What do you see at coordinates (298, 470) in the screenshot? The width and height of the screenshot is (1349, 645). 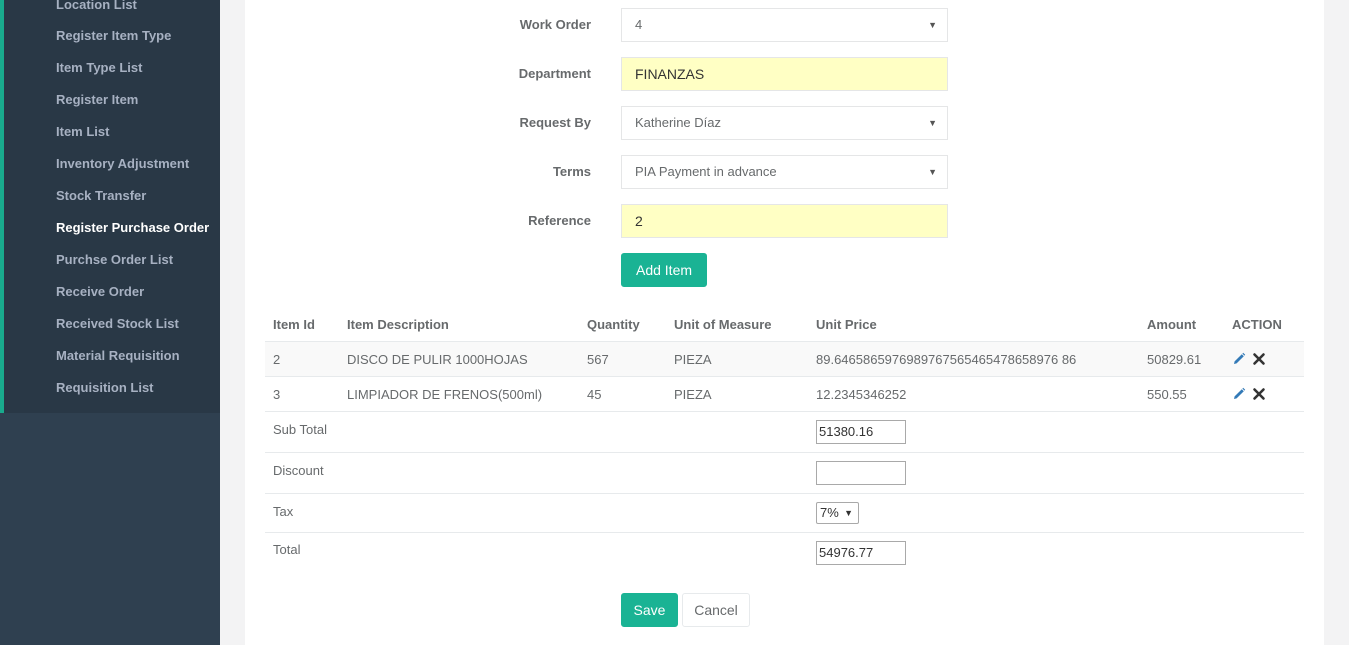 I see `discount-label: Discount` at bounding box center [298, 470].